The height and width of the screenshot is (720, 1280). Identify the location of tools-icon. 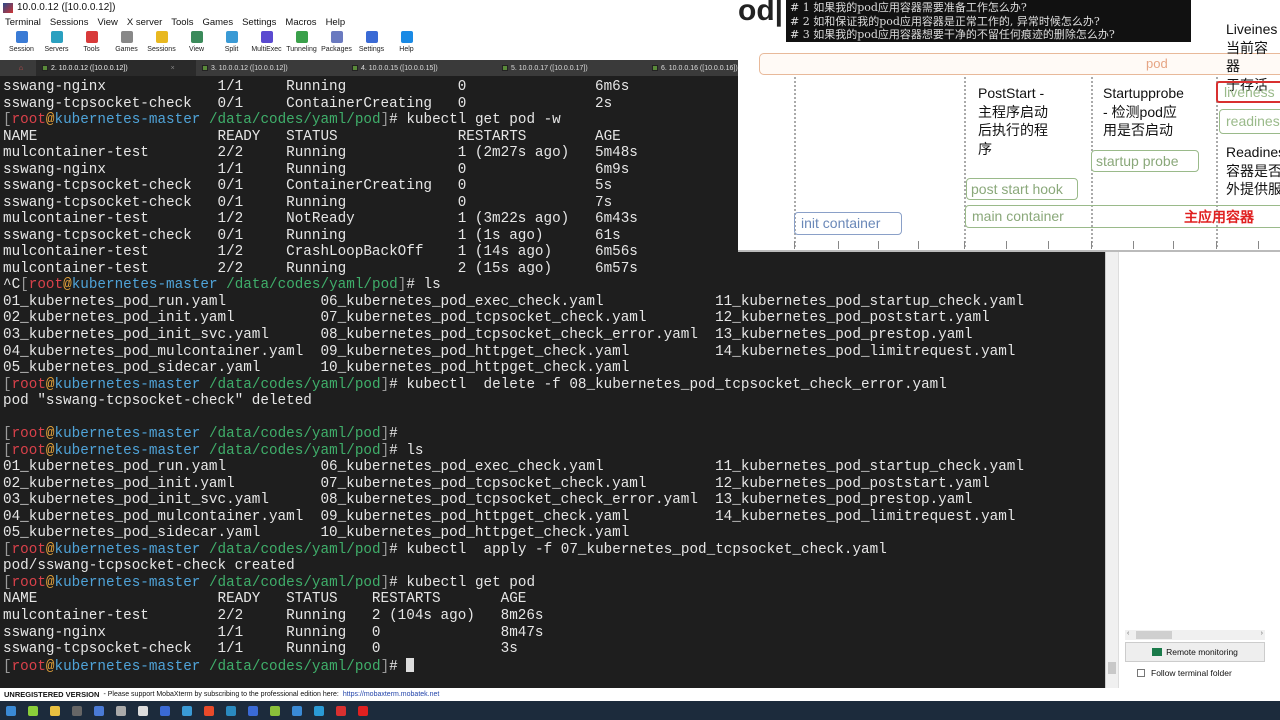
(91, 37).